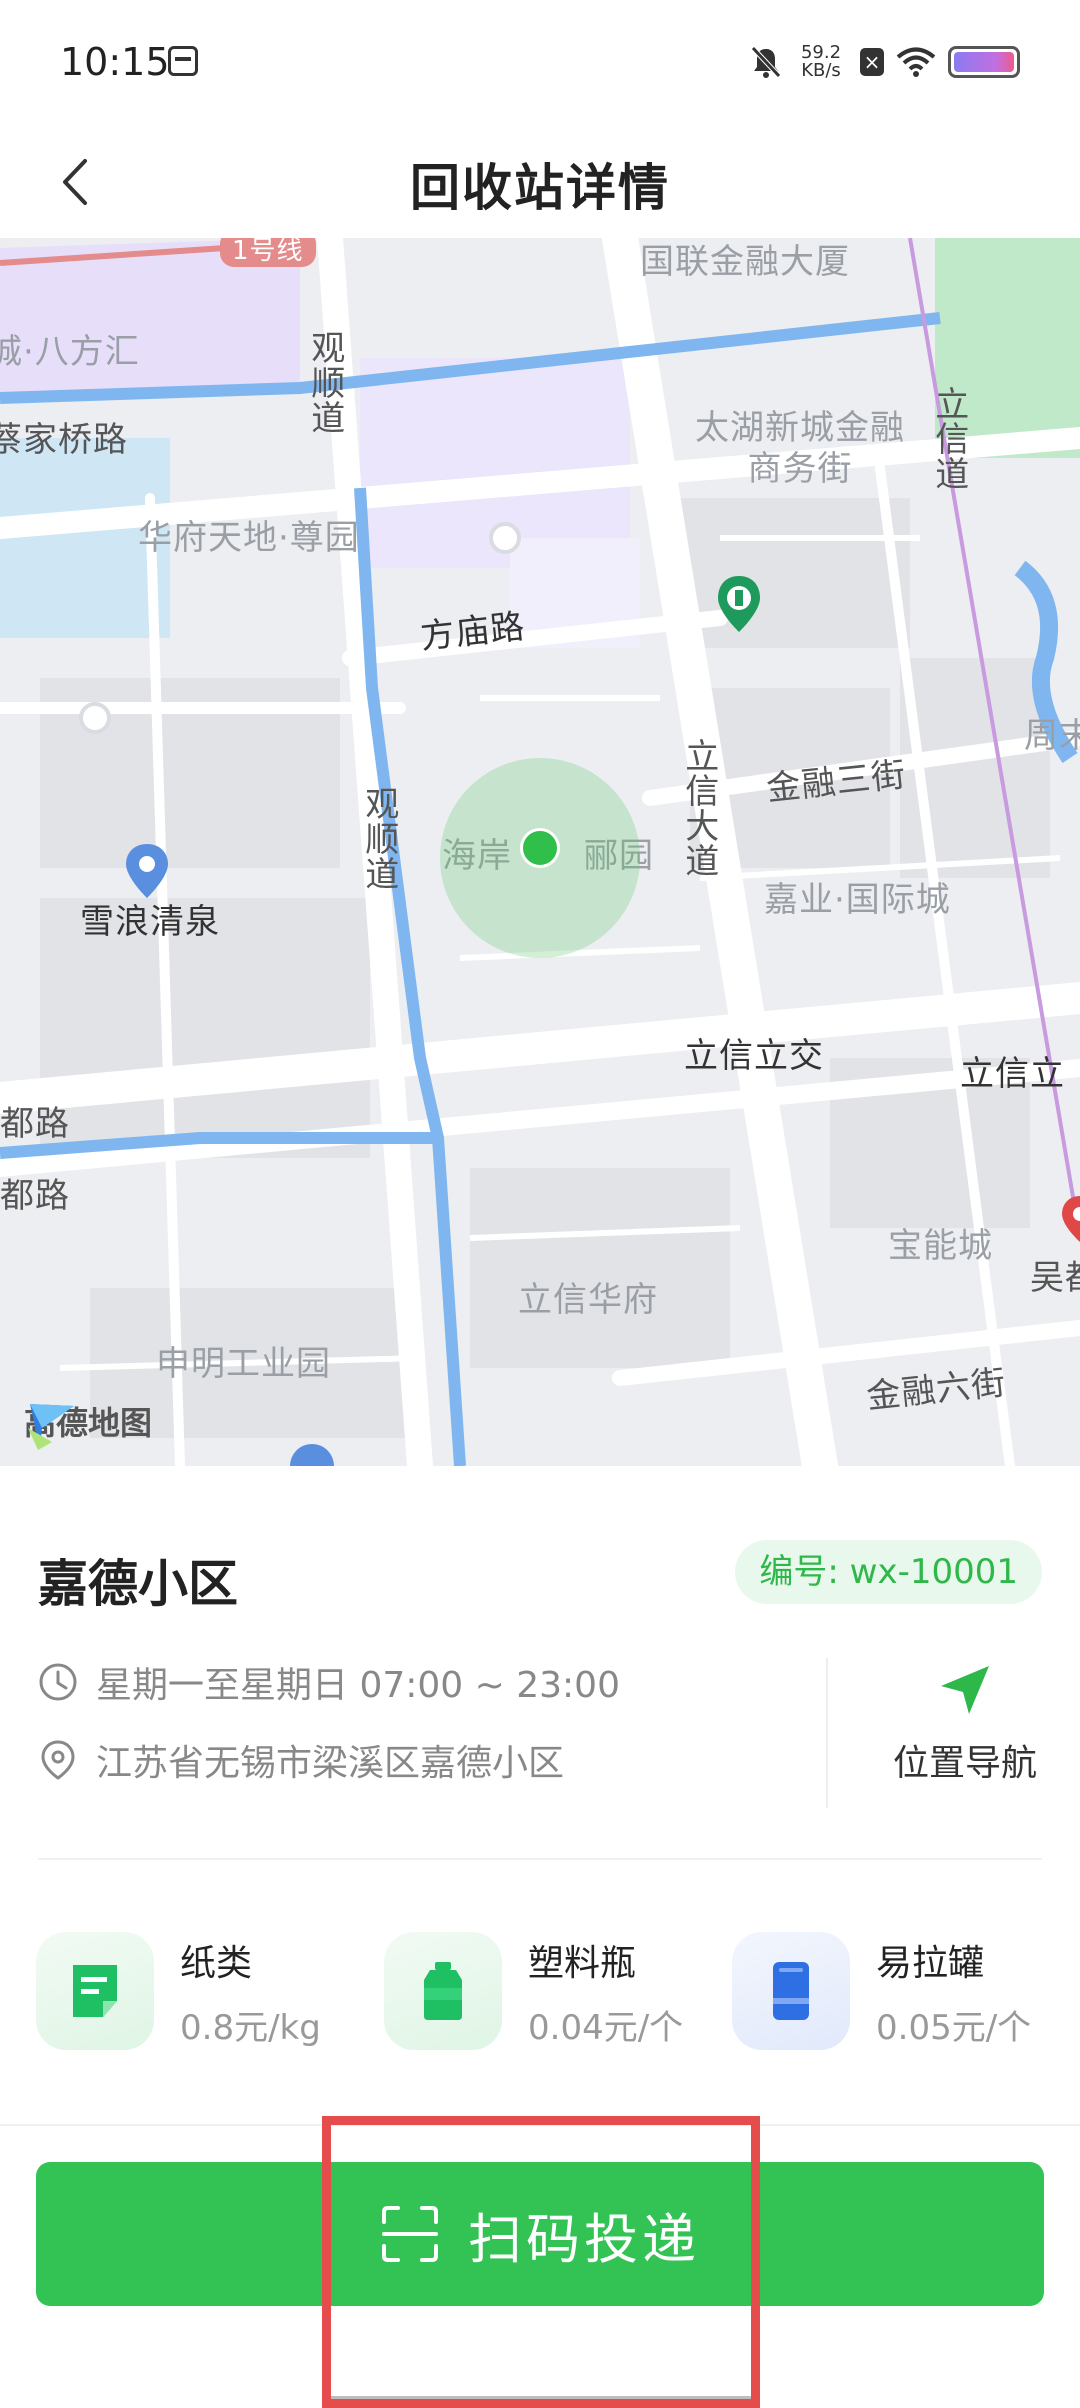 The width and height of the screenshot is (1080, 2408). What do you see at coordinates (183, 61) in the screenshot?
I see `notification-app-icon` at bounding box center [183, 61].